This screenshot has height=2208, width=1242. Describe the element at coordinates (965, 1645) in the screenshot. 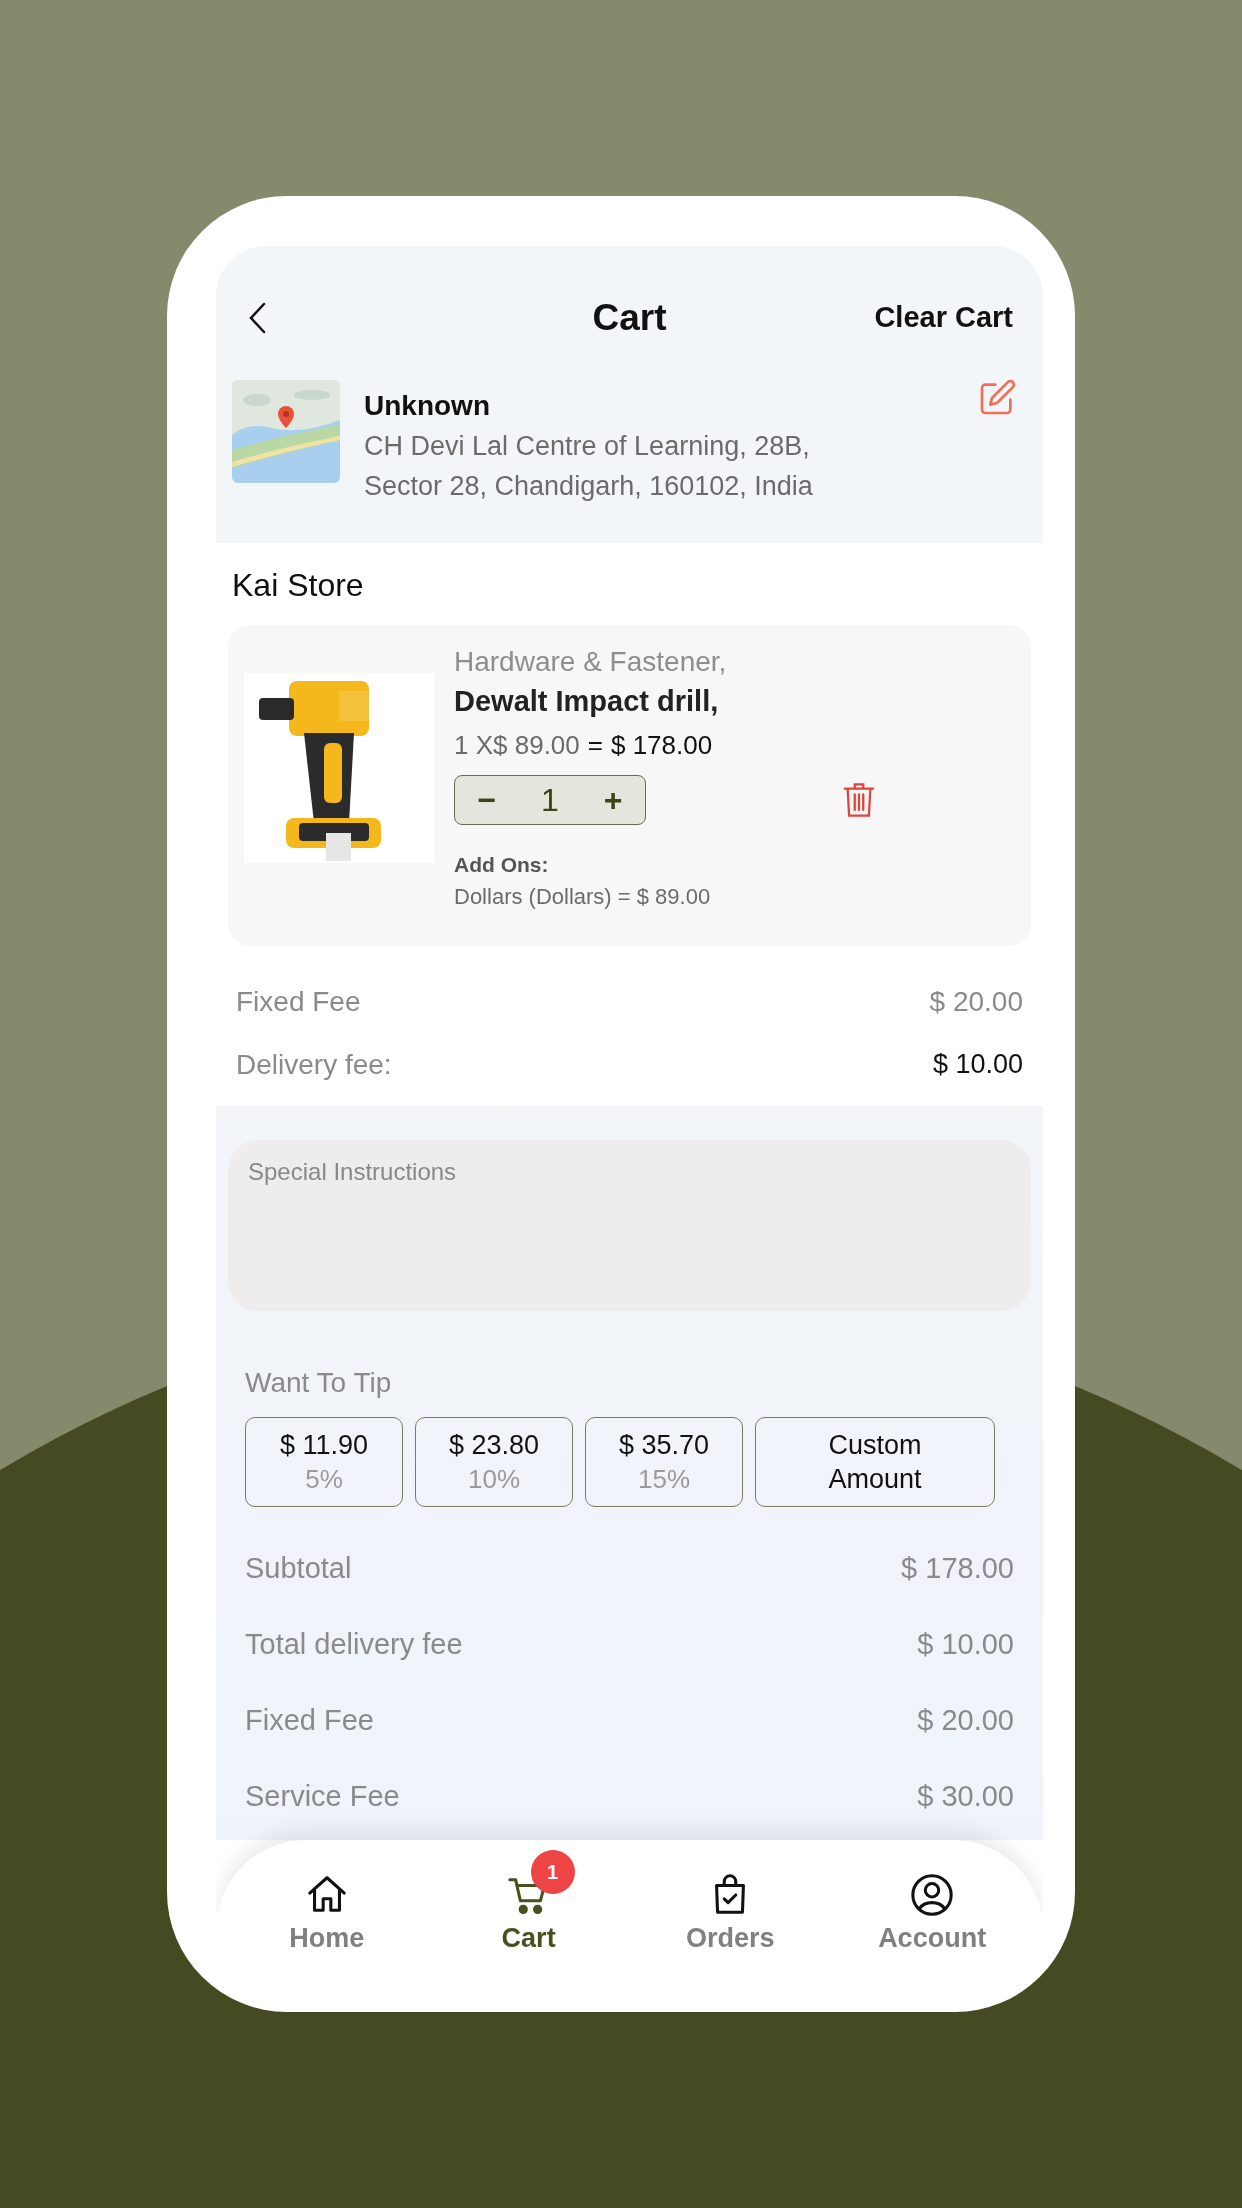

I see `summary-value: $ 10.00` at that location.